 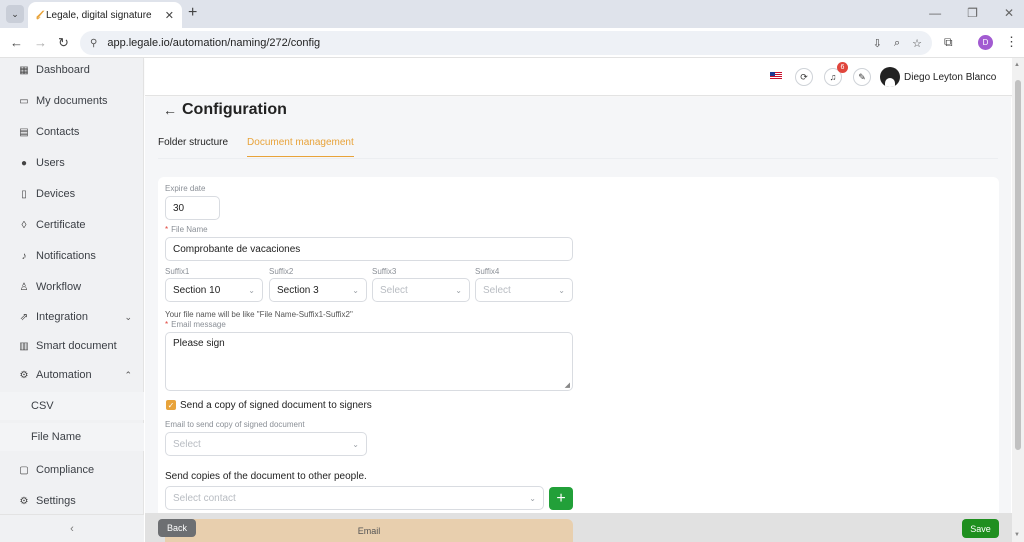 I want to click on install-app-icon: ⇩, so click(x=877, y=43).